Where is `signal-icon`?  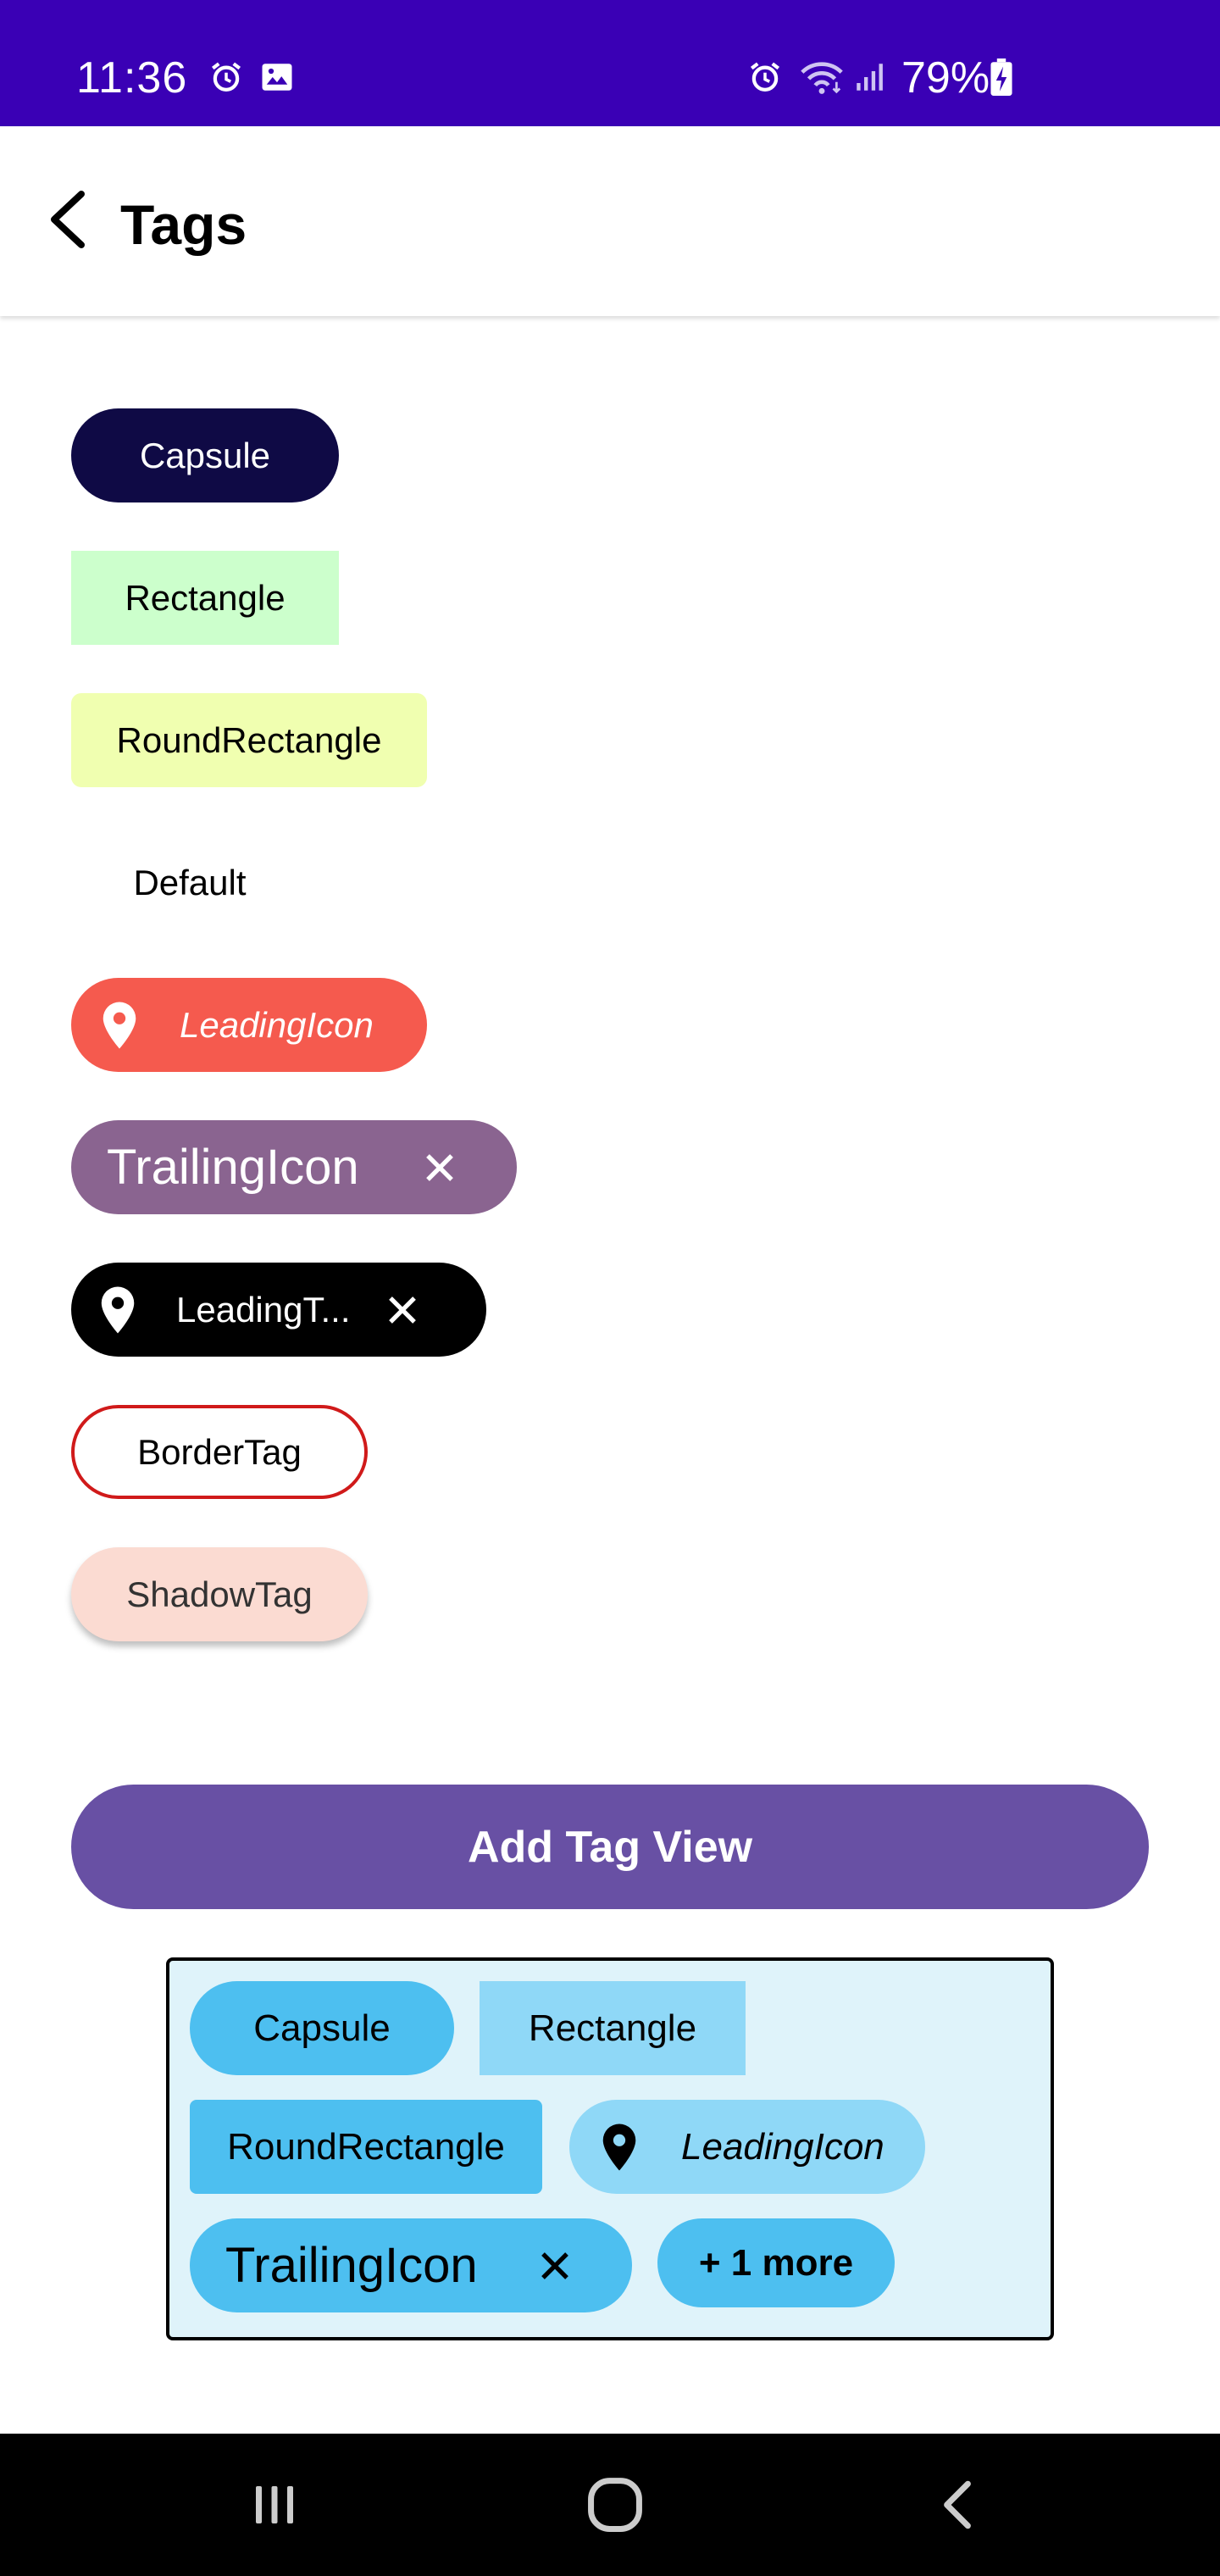 signal-icon is located at coordinates (870, 77).